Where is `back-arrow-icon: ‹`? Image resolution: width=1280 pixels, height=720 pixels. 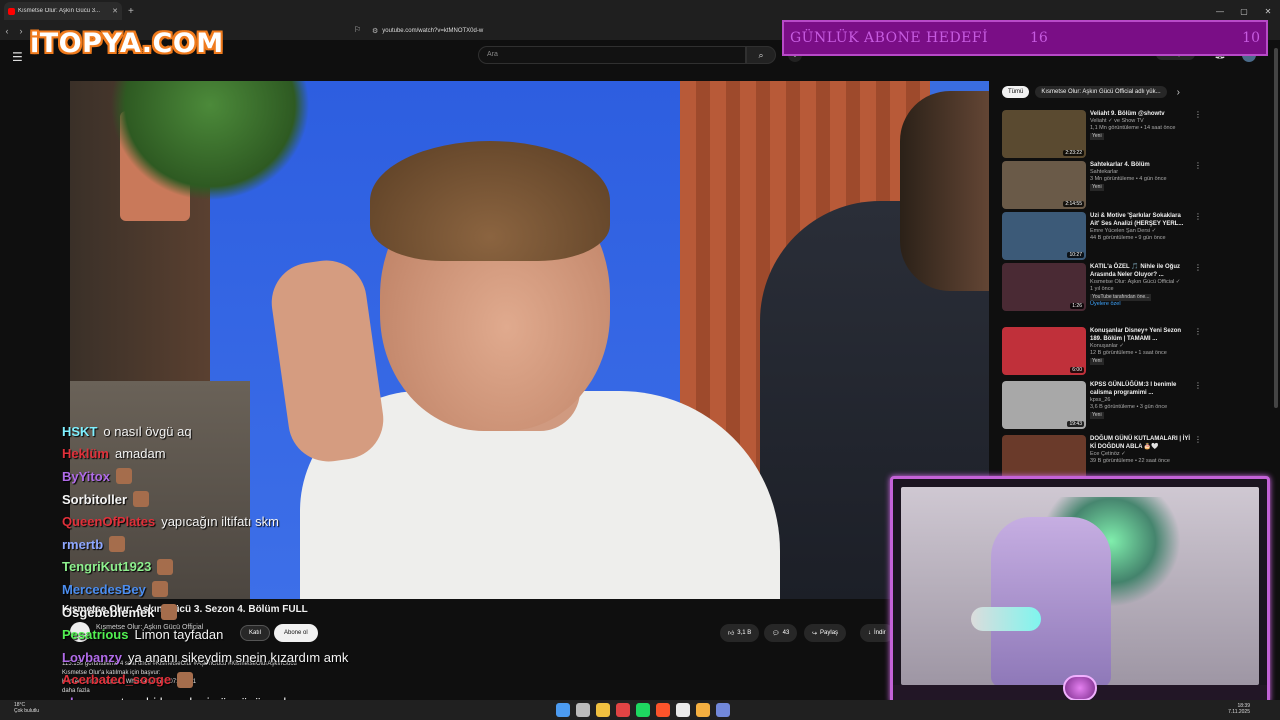
back-arrow-icon: ‹ is located at coordinates (7, 31).